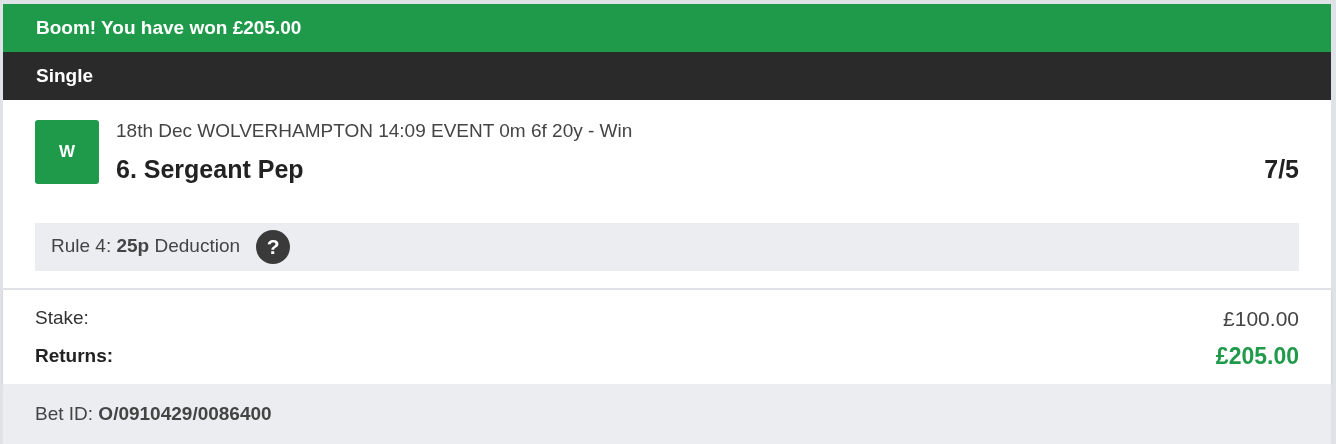 This screenshot has width=1336, height=444. I want to click on summary-label: Stake:, so click(62, 318).